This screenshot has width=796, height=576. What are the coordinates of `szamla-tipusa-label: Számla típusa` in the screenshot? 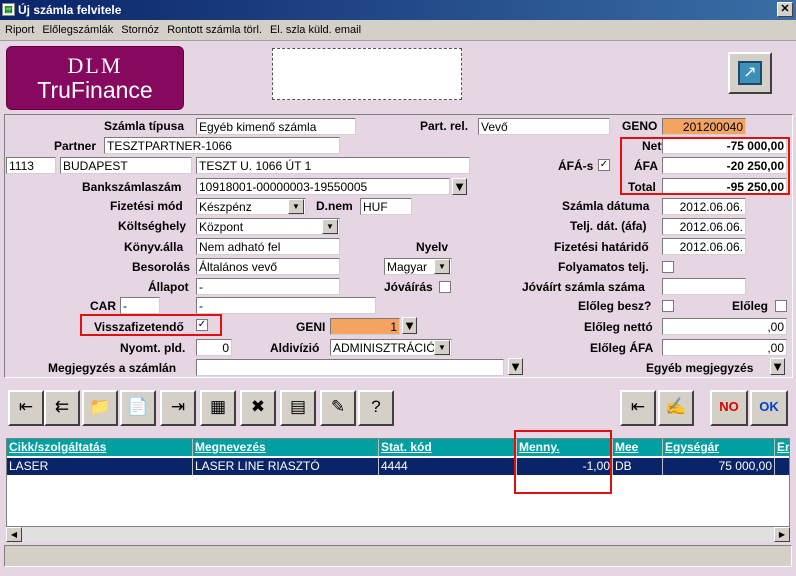 It's located at (144, 126).